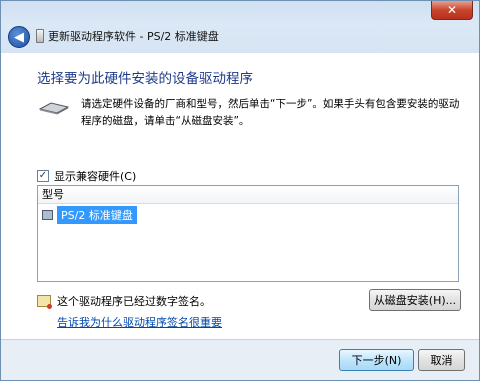  I want to click on device-icon, so click(40, 36).